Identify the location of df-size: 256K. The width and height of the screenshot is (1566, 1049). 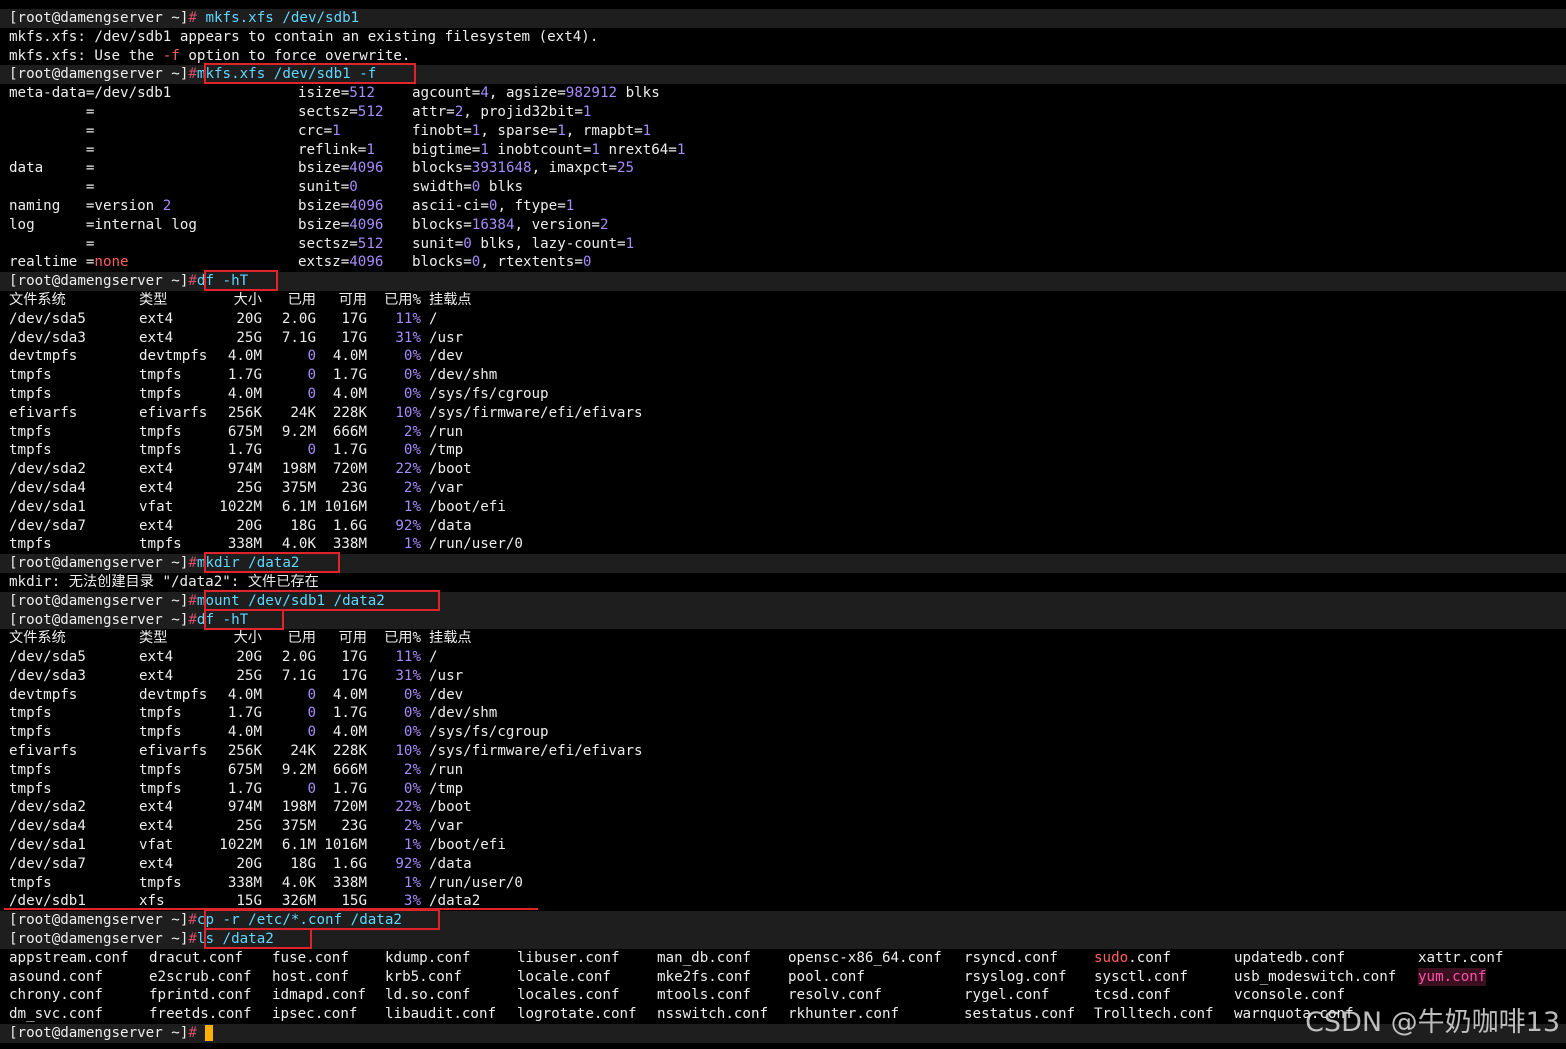
(244, 412).